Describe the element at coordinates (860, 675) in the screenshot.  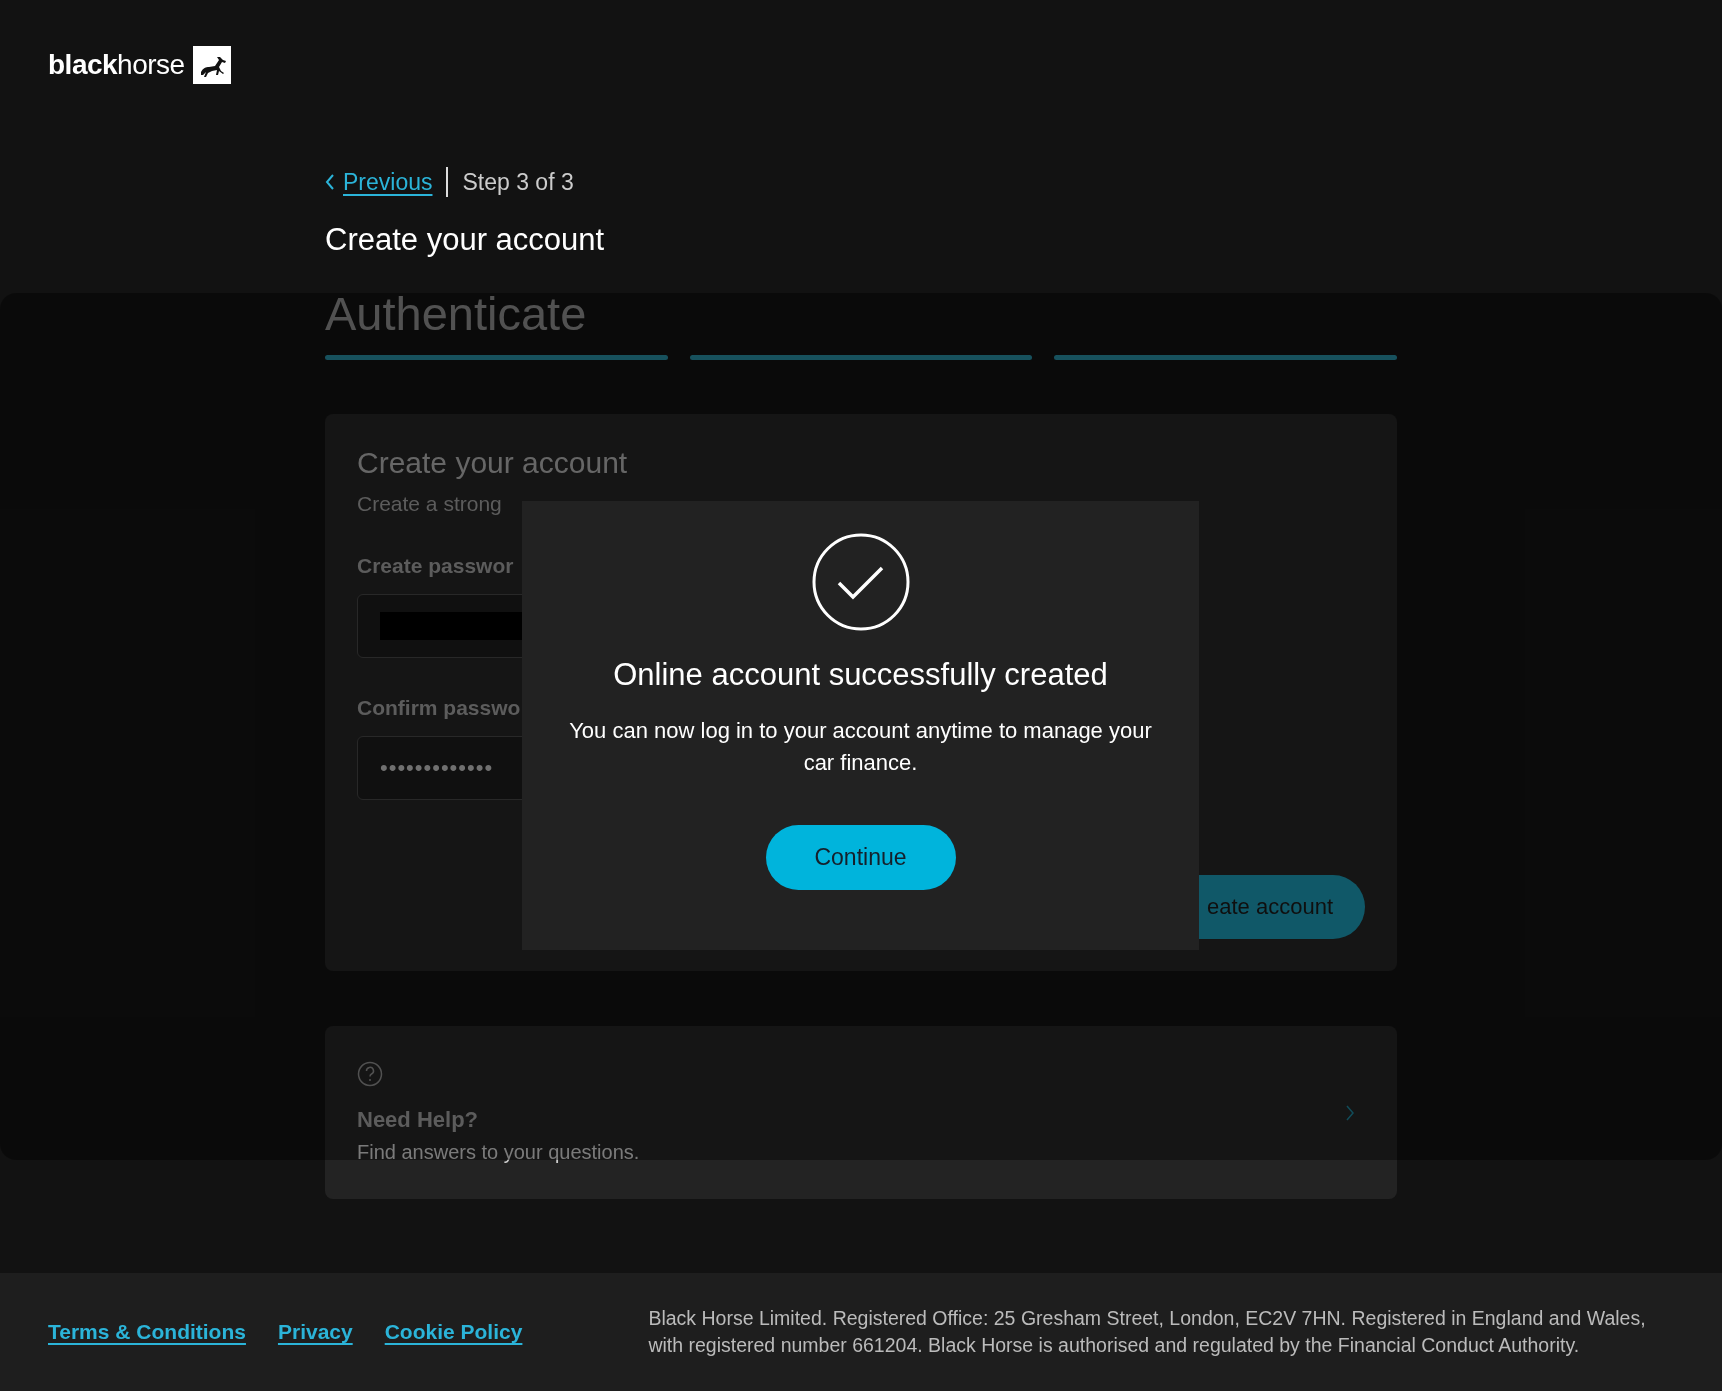
I see `dialog-title: Online account successfully created` at that location.